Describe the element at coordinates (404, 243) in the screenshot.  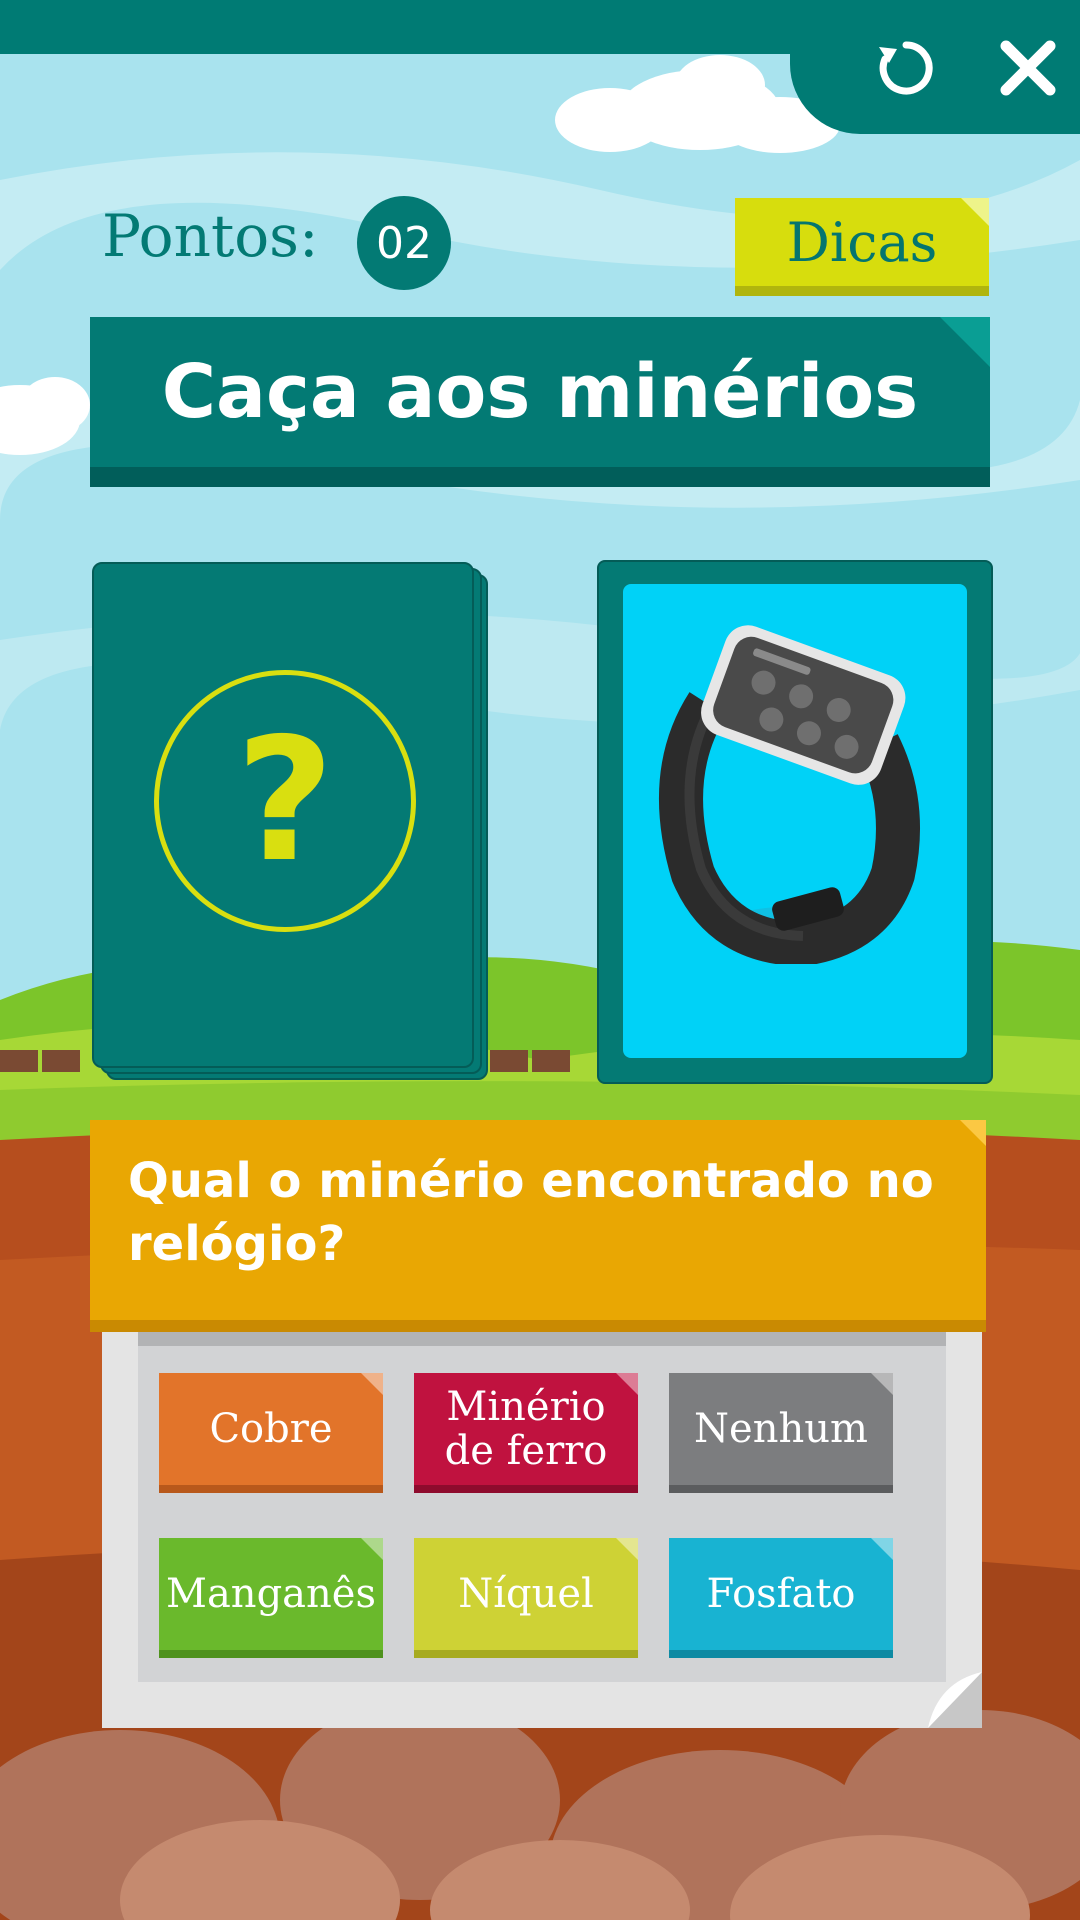
I see `score-badge: 02` at that location.